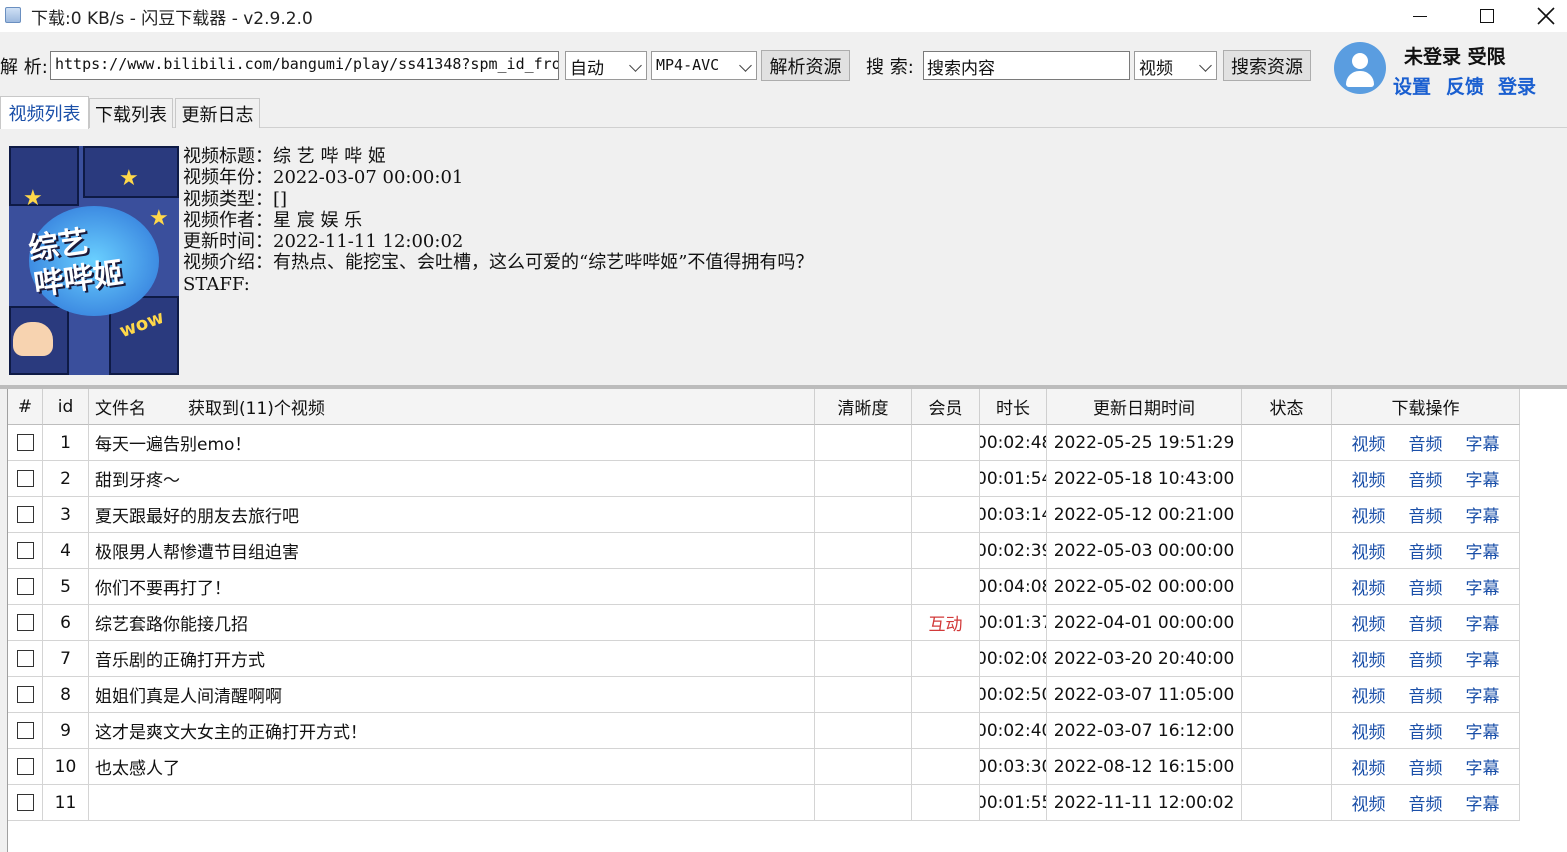  What do you see at coordinates (1144, 731) in the screenshot?
I see `row-updated: 2022-03-07 16:12:00` at bounding box center [1144, 731].